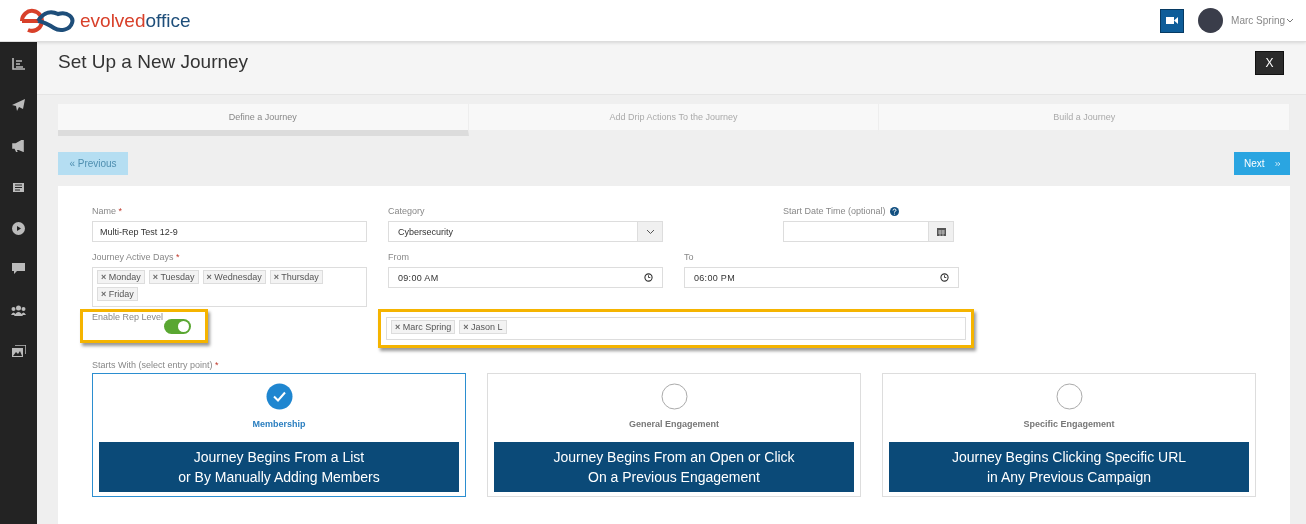 This screenshot has height=524, width=1306. What do you see at coordinates (156, 365) in the screenshot?
I see `field-label: Starts With (select entry point) *` at bounding box center [156, 365].